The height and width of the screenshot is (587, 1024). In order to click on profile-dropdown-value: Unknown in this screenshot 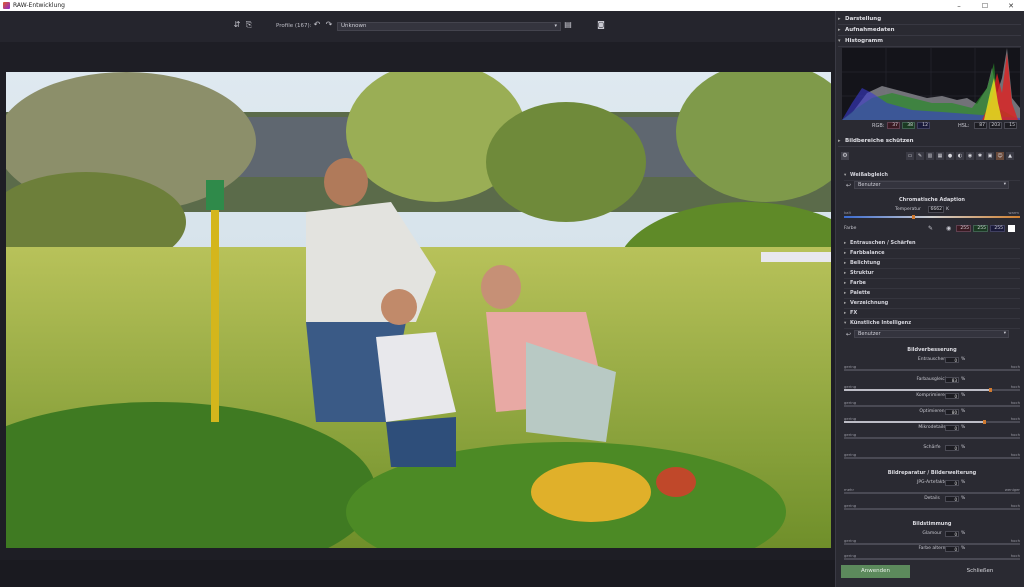, I will do `click(354, 26)`.